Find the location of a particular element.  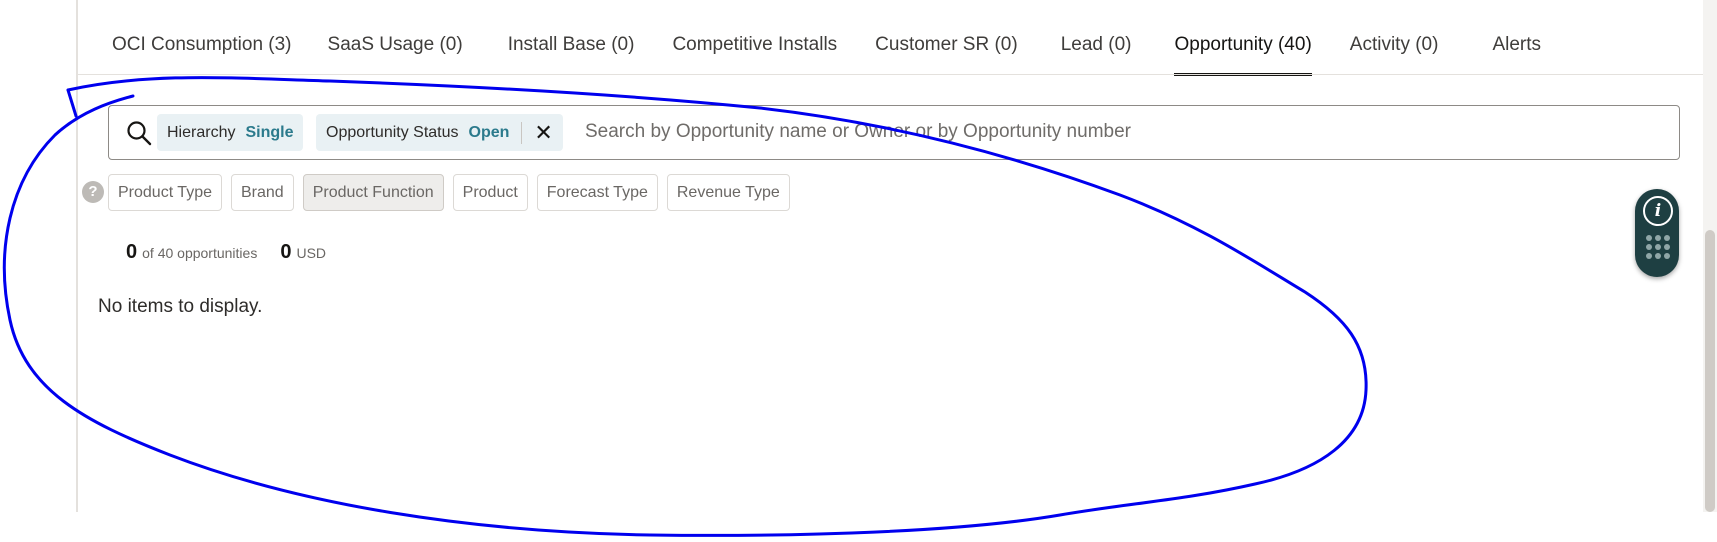

tab-customer-sr: Customer SR (0) is located at coordinates (946, 47).